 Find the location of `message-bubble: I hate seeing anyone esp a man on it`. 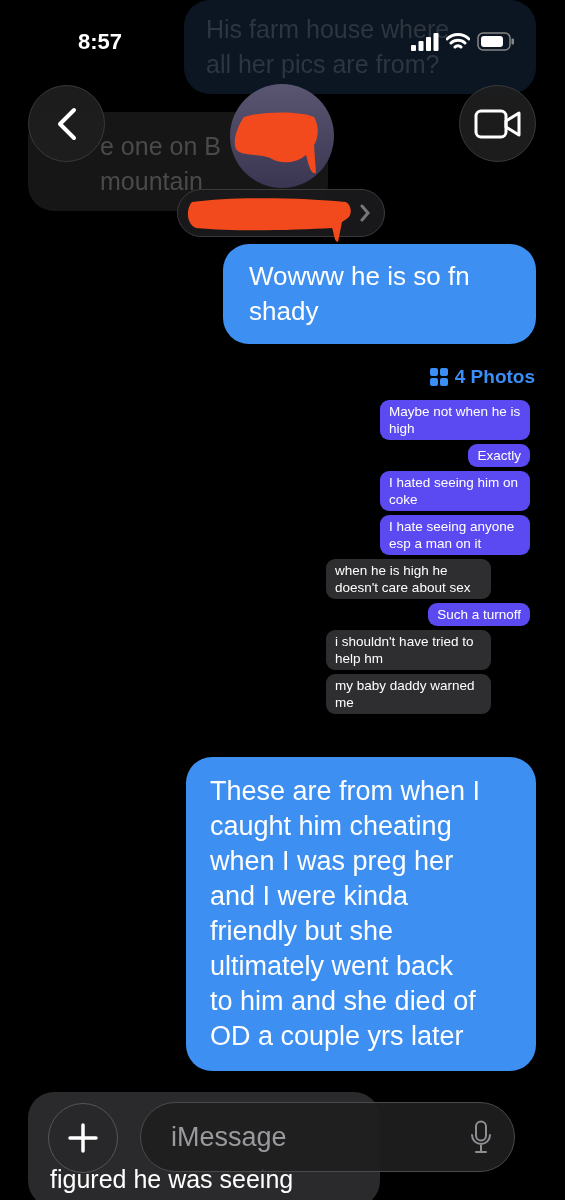

message-bubble: I hate seeing anyone esp a man on it is located at coordinates (455, 535).